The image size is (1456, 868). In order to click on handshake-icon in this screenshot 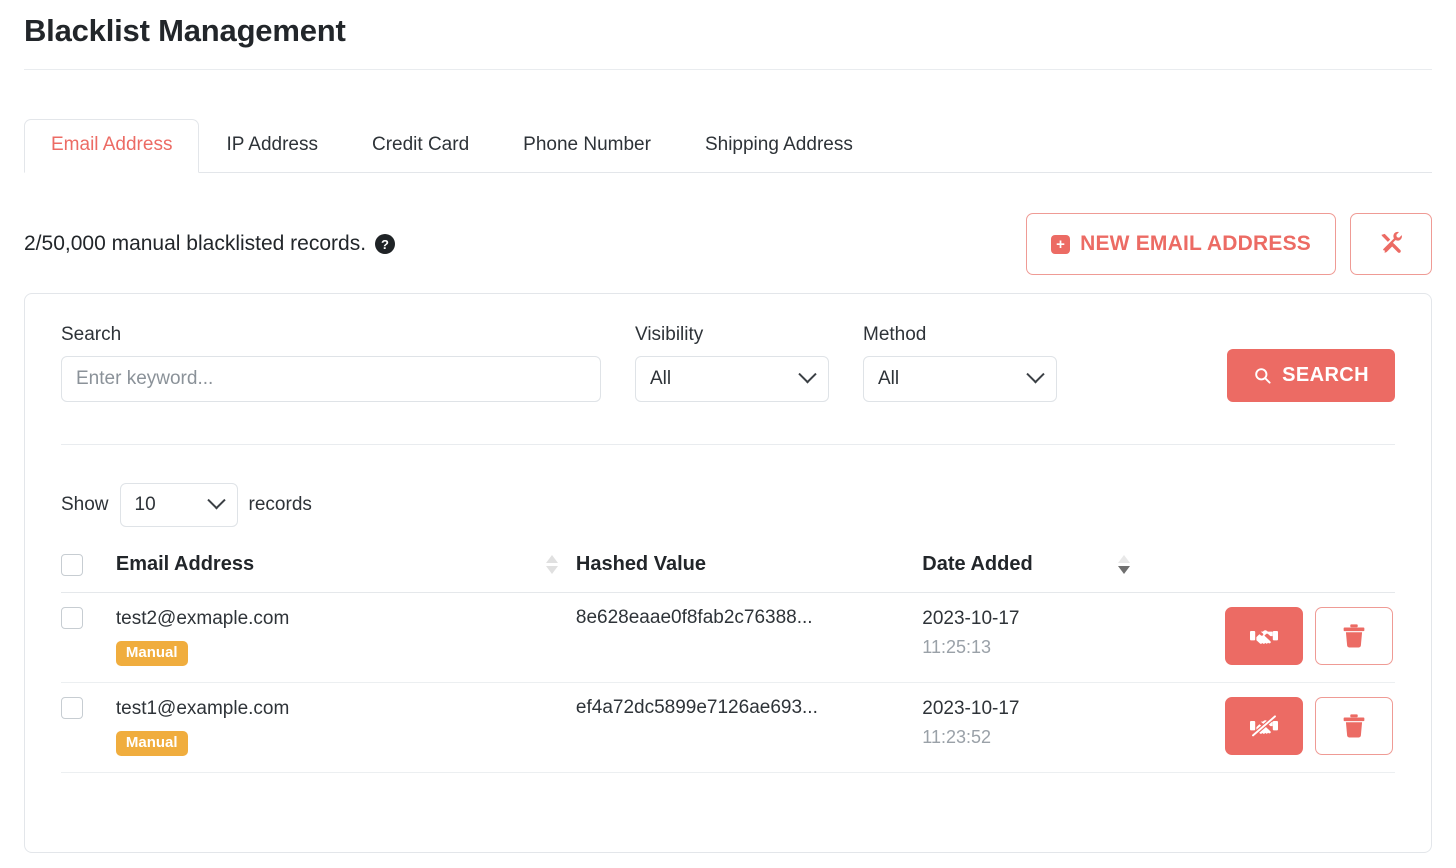, I will do `click(1264, 636)`.